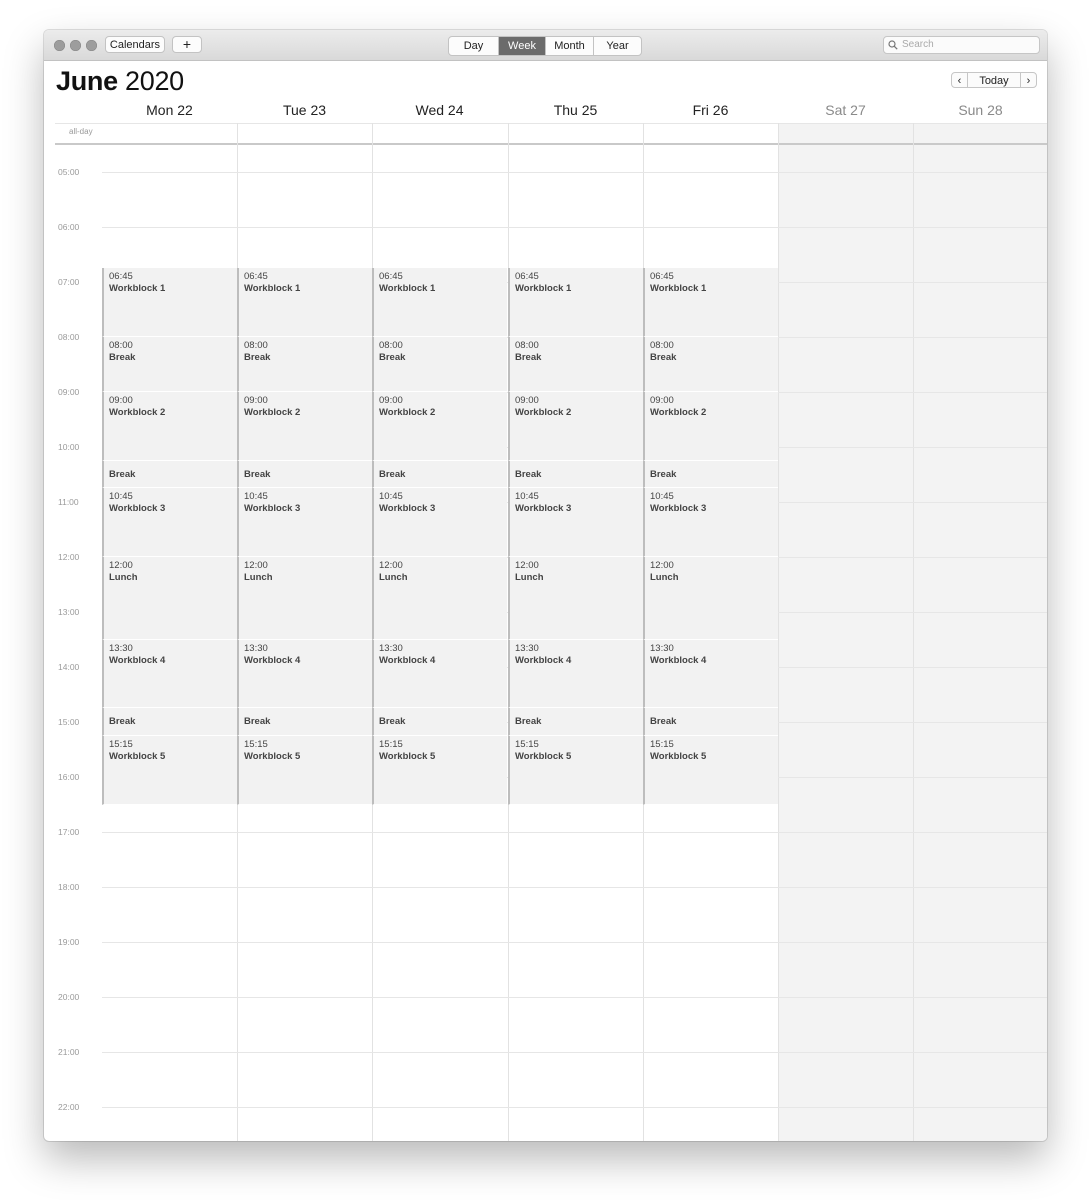 This screenshot has height=1200, width=1091. Describe the element at coordinates (304, 110) in the screenshot. I see `day-header-tue: Tue 23` at that location.